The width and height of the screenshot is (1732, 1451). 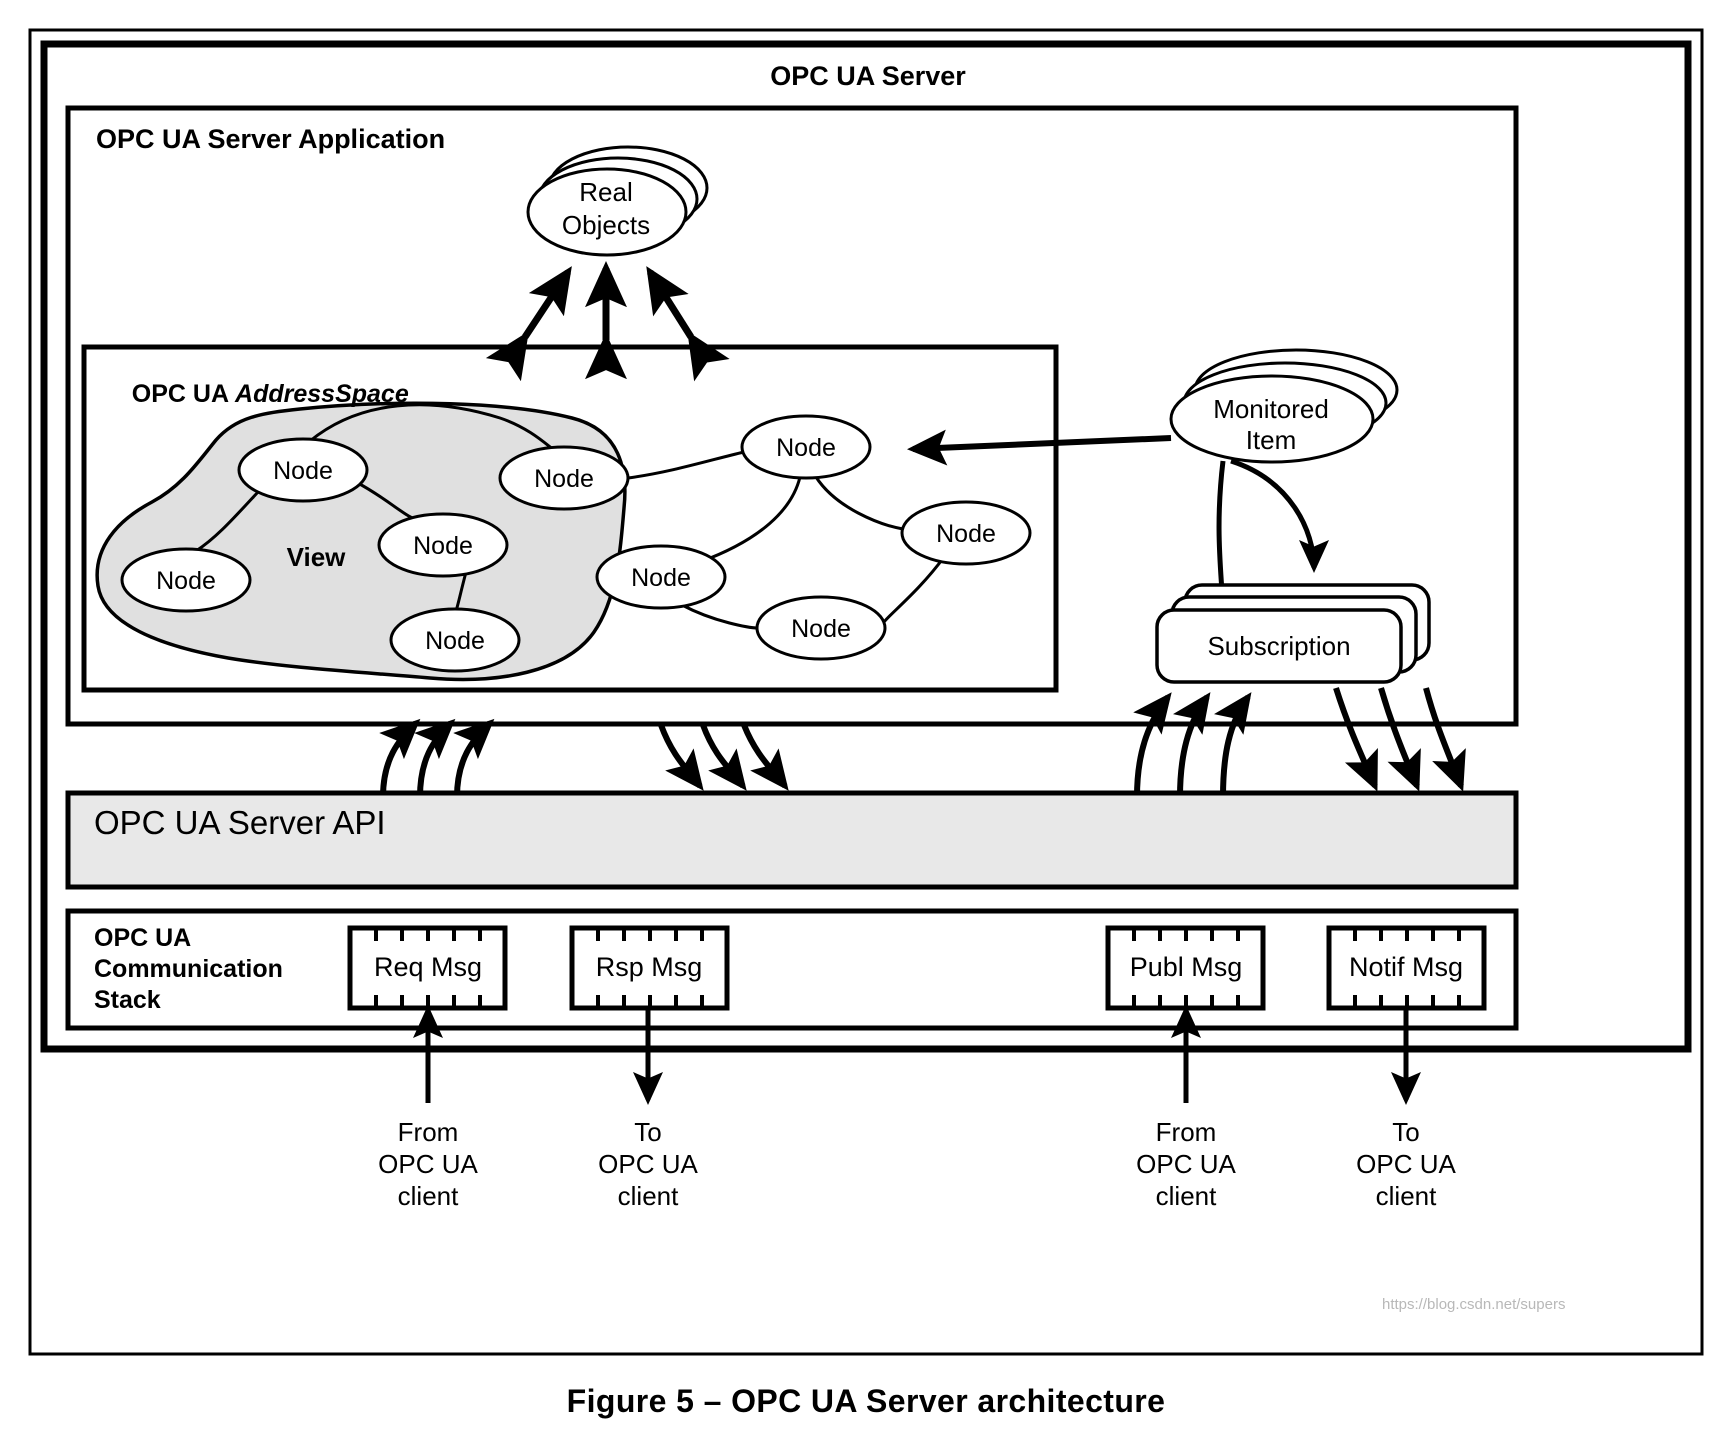 What do you see at coordinates (428, 1196) in the screenshot?
I see `client-label-from-req-line3: client` at bounding box center [428, 1196].